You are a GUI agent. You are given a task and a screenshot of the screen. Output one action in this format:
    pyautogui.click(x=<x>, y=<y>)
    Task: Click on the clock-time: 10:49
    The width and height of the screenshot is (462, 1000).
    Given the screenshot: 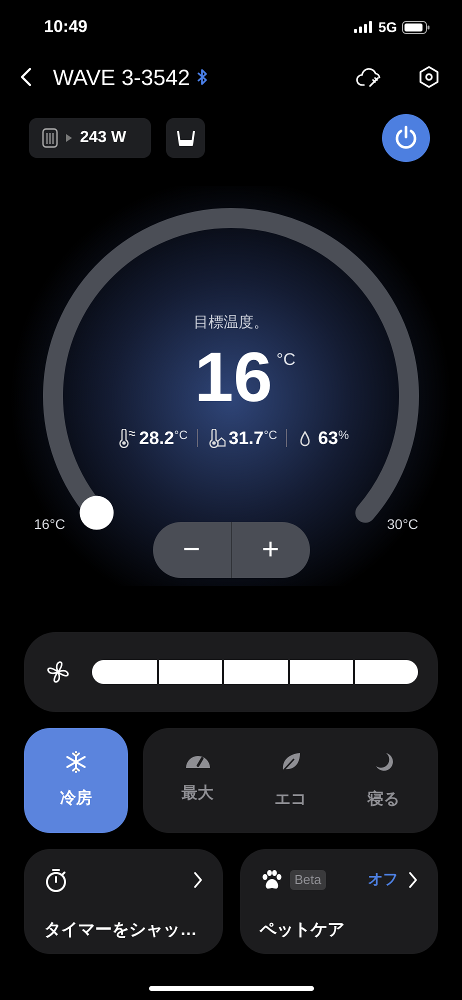 What is the action you would take?
    pyautogui.click(x=66, y=27)
    